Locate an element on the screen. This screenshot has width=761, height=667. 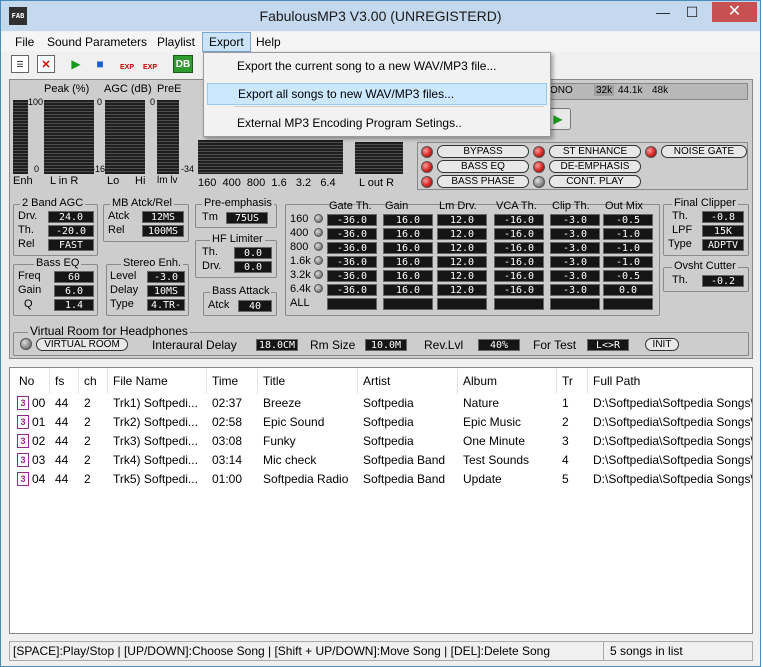
rev-lvl-value: 40% is located at coordinates (499, 345).